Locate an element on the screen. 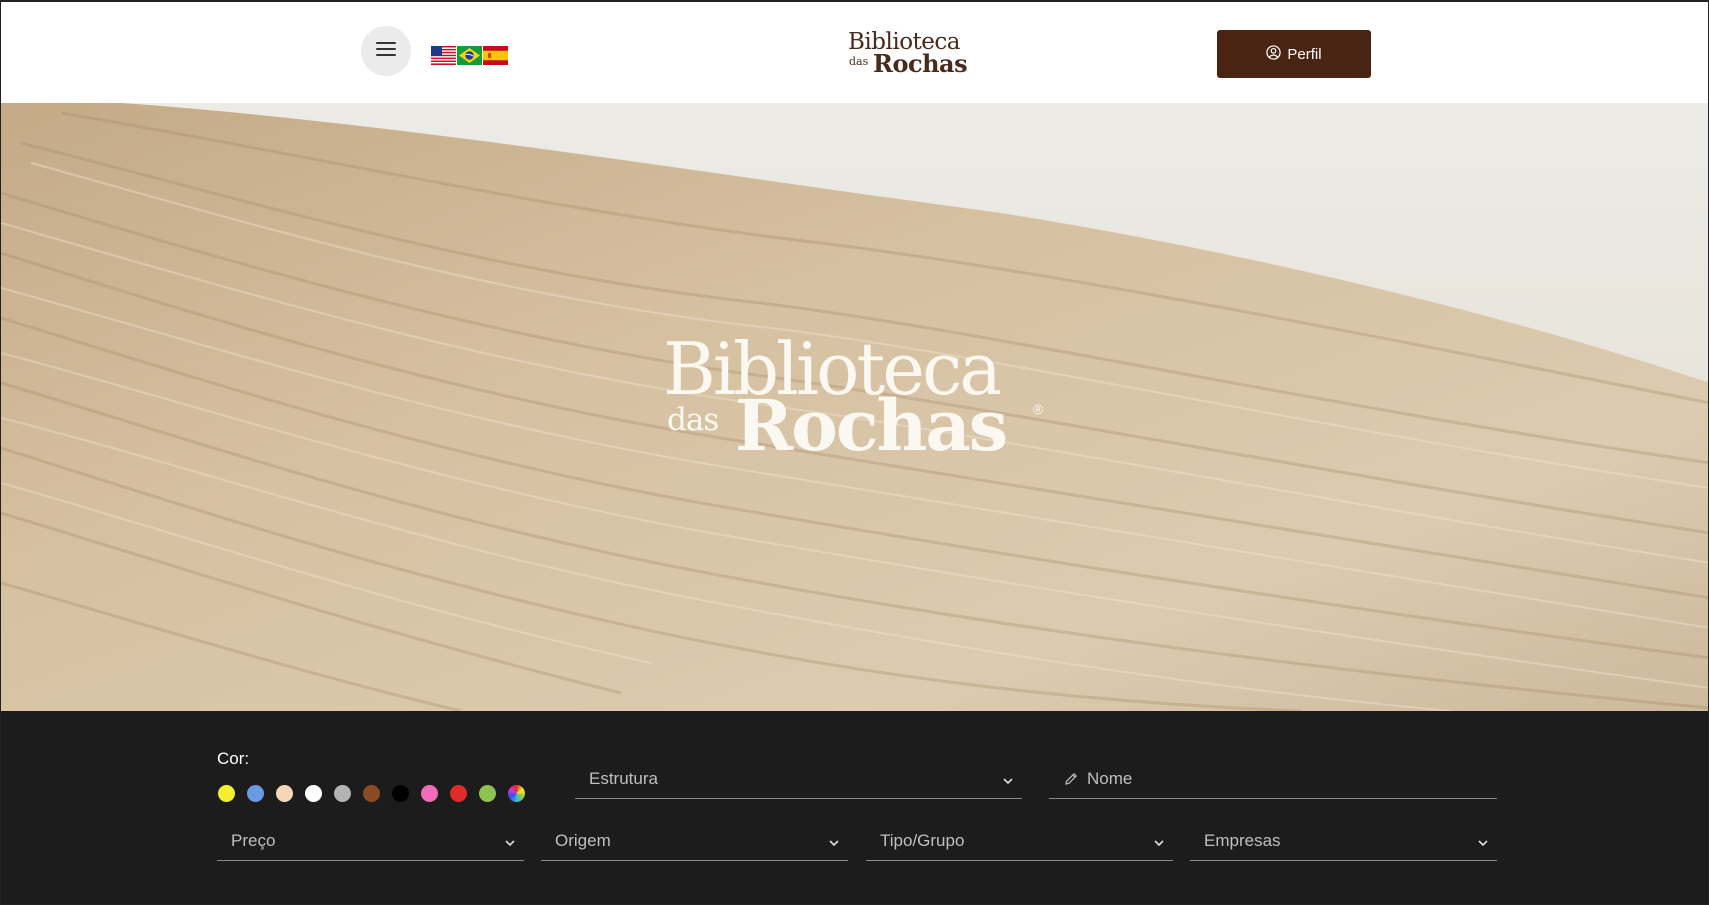 The image size is (1709, 905). menu-button is located at coordinates (386, 51).